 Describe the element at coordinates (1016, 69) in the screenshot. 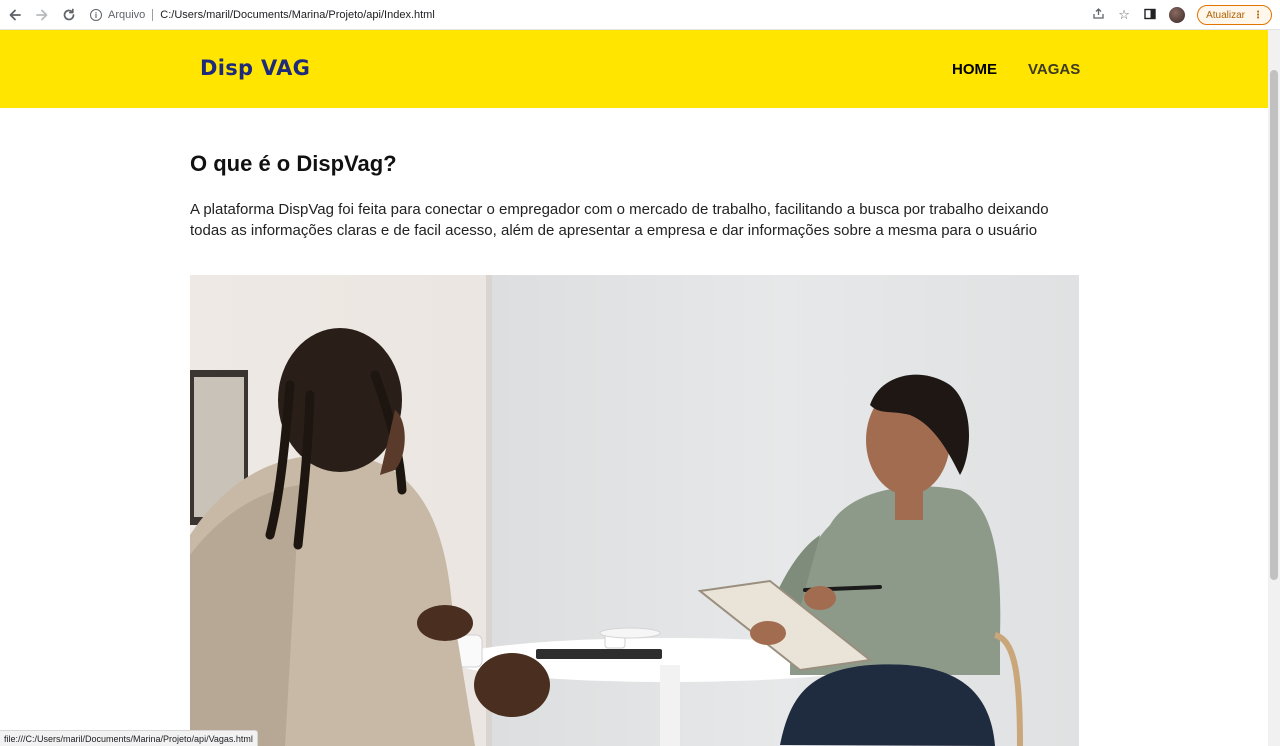

I see `main-nav: HOME VAGAS` at that location.